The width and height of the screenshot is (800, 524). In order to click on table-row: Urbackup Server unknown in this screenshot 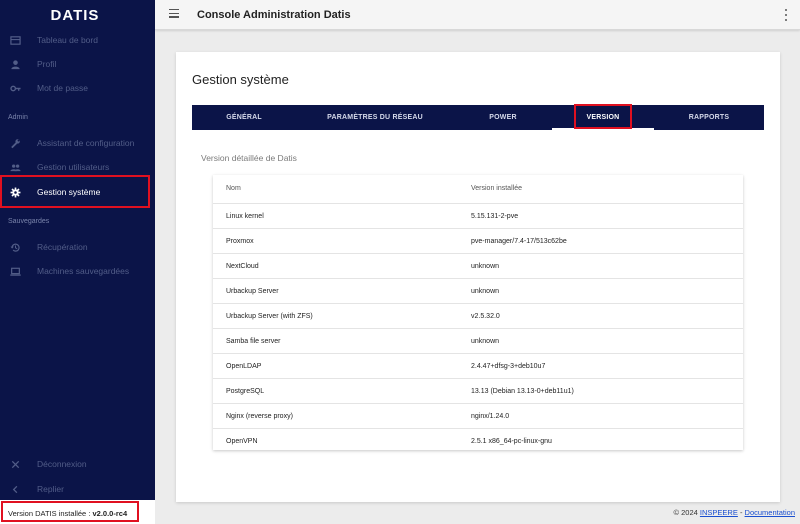, I will do `click(478, 291)`.